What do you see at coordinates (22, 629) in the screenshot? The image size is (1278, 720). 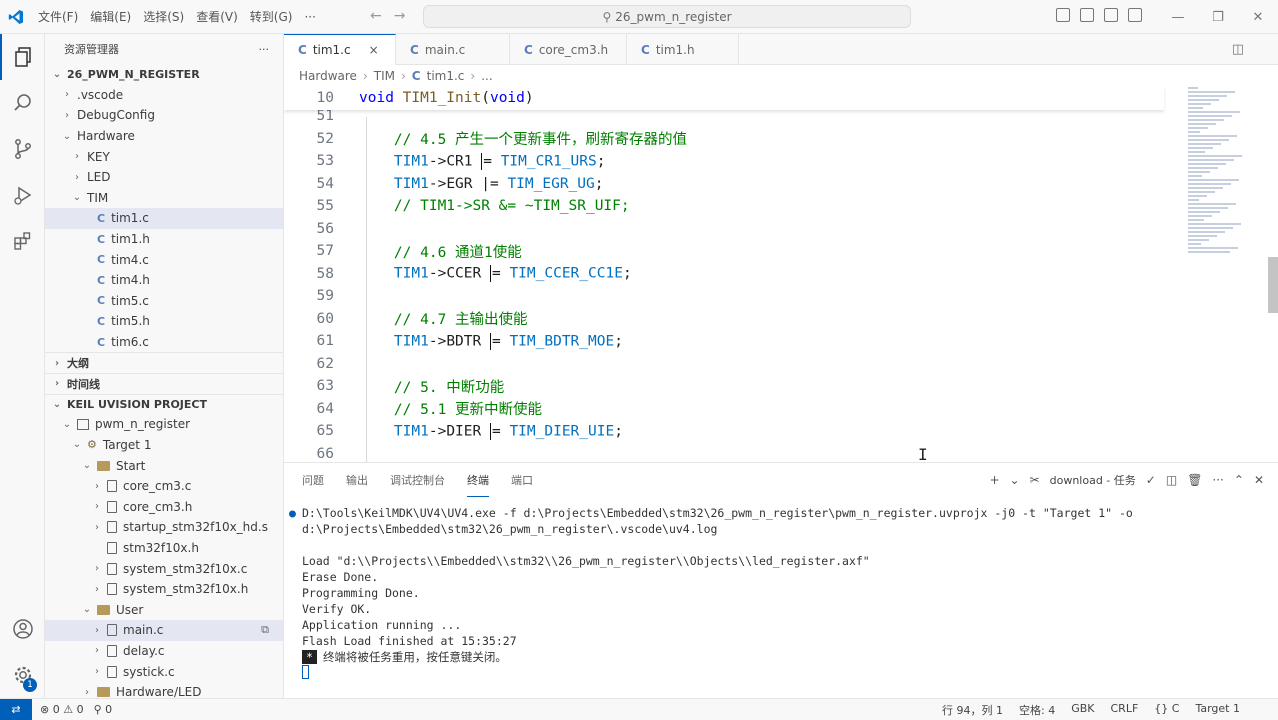 I see `account-icon` at bounding box center [22, 629].